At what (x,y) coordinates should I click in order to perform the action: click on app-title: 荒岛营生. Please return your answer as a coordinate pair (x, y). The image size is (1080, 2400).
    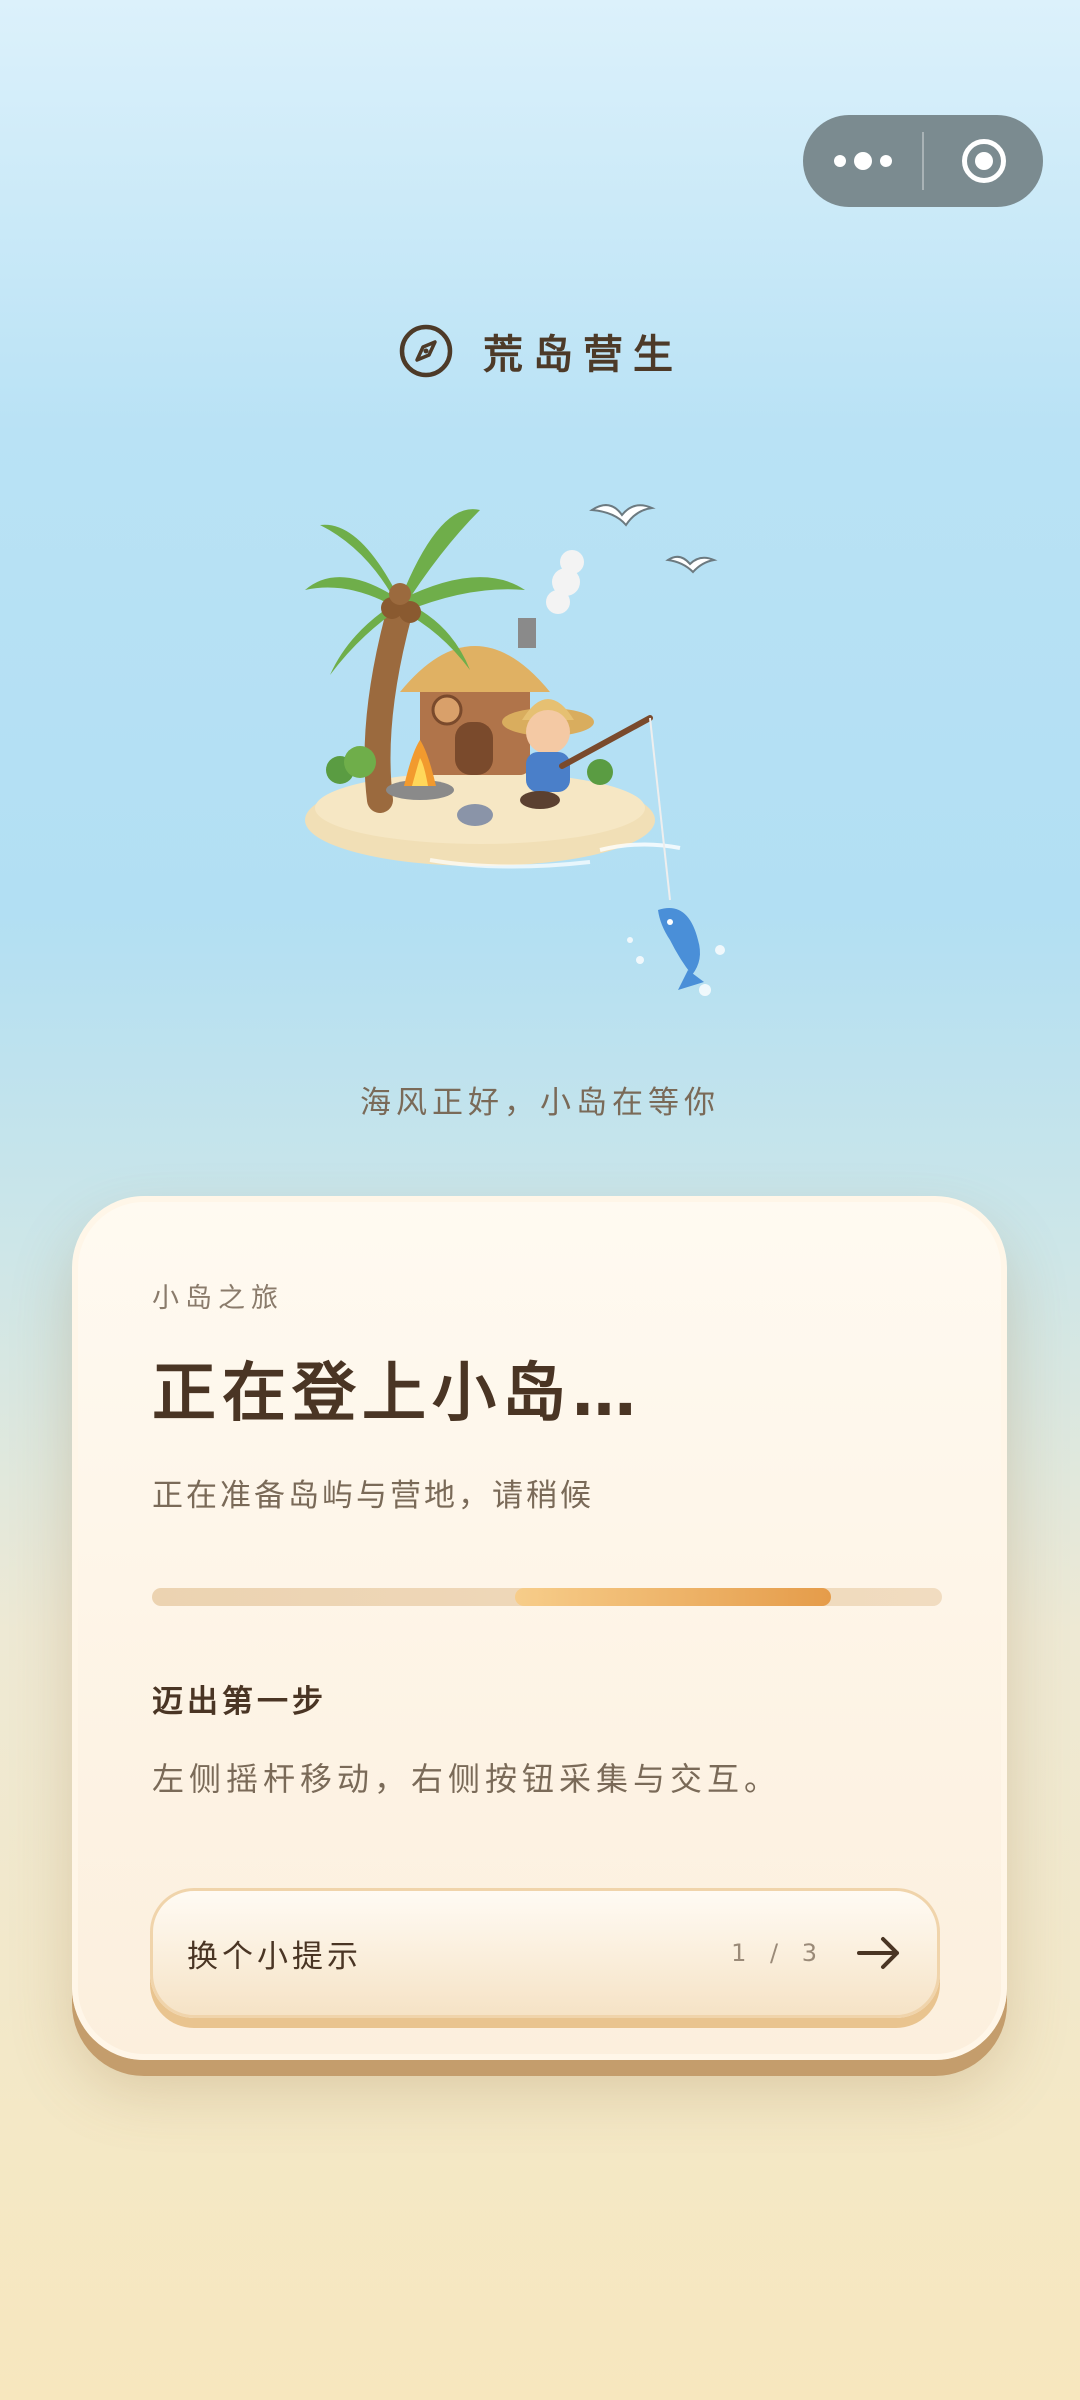
    Looking at the image, I should click on (583, 355).